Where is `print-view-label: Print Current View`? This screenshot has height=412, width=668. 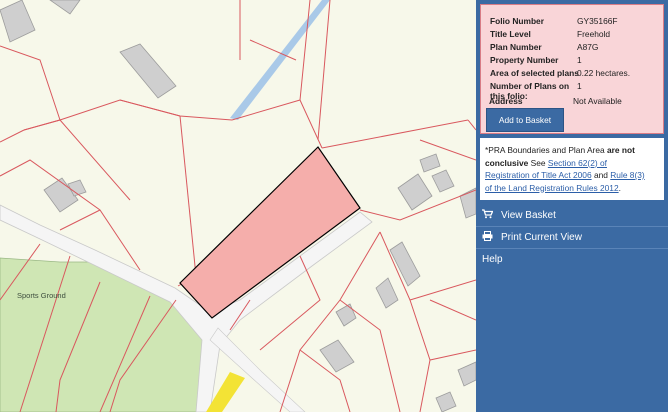
print-view-label: Print Current View is located at coordinates (541, 237).